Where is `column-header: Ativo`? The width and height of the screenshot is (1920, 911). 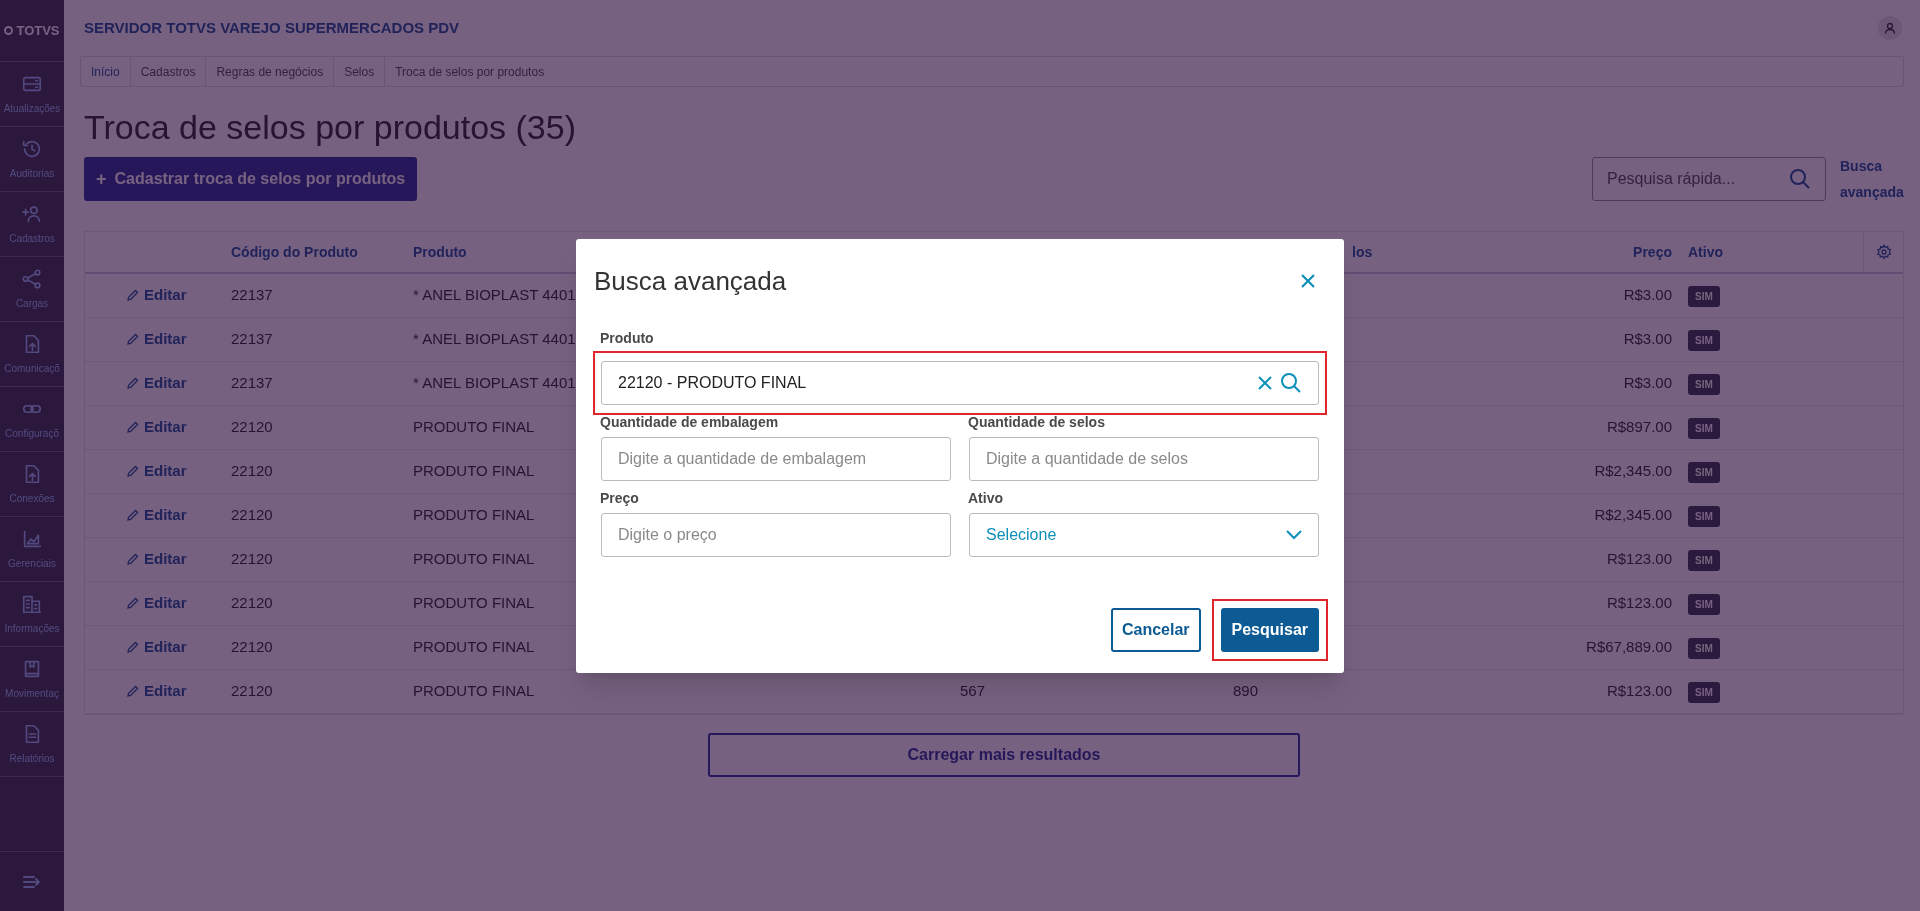
column-header: Ativo is located at coordinates (1705, 251).